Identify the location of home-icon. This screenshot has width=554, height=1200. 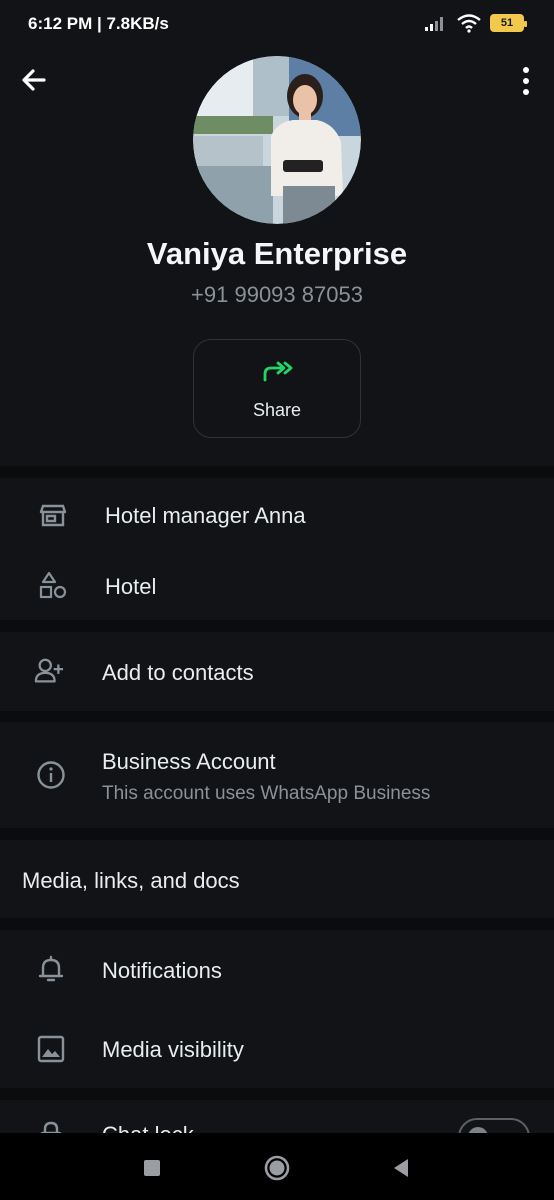
(277, 1168).